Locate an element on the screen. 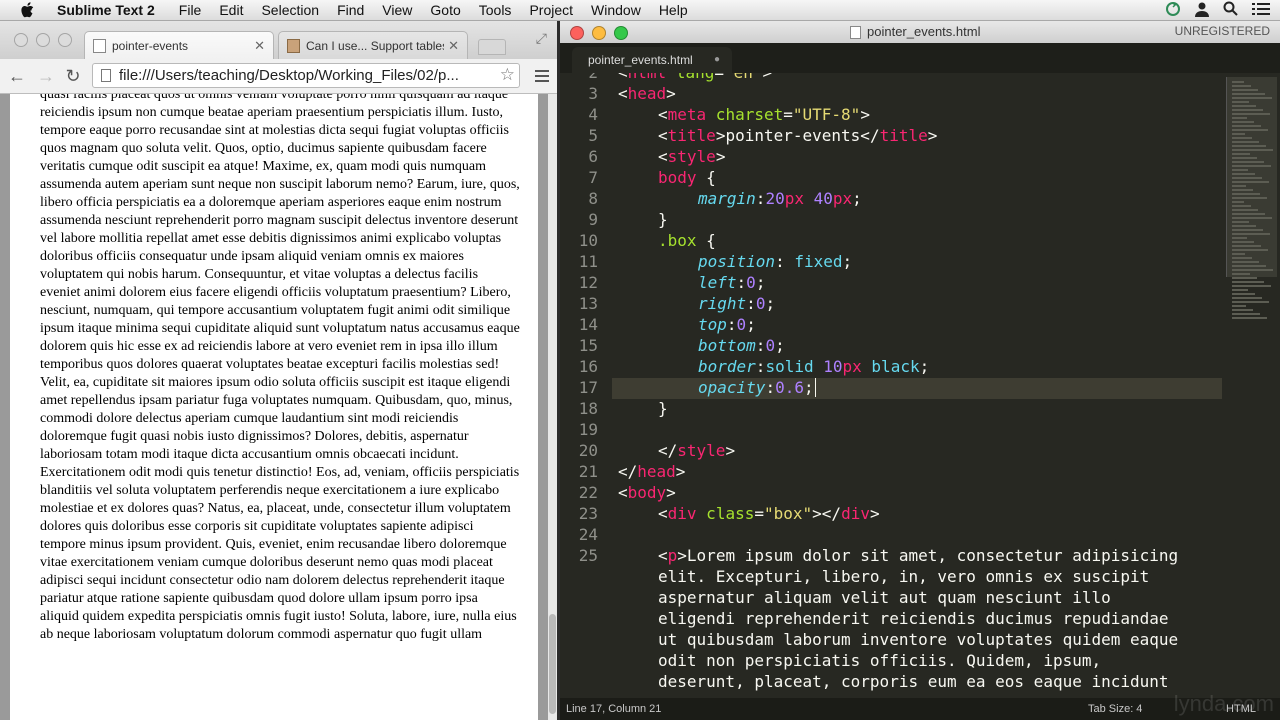  browser-tab-active: pointer-events ✕ is located at coordinates (179, 45).